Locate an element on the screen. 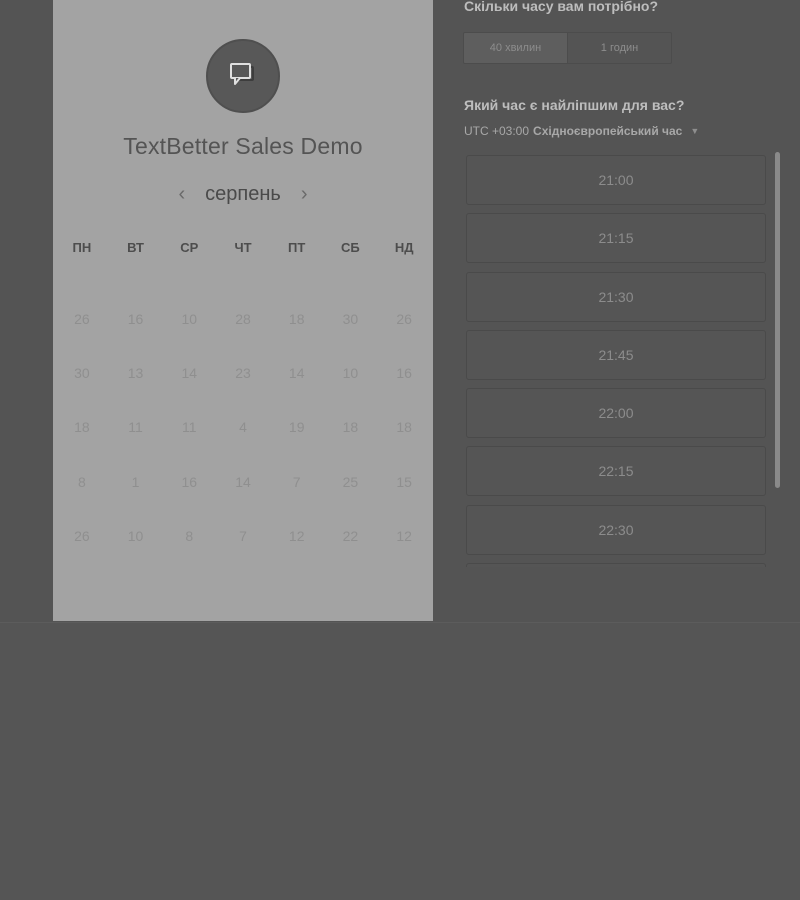 This screenshot has width=800, height=900. timezone-name: Східноєвропейський час is located at coordinates (608, 131).